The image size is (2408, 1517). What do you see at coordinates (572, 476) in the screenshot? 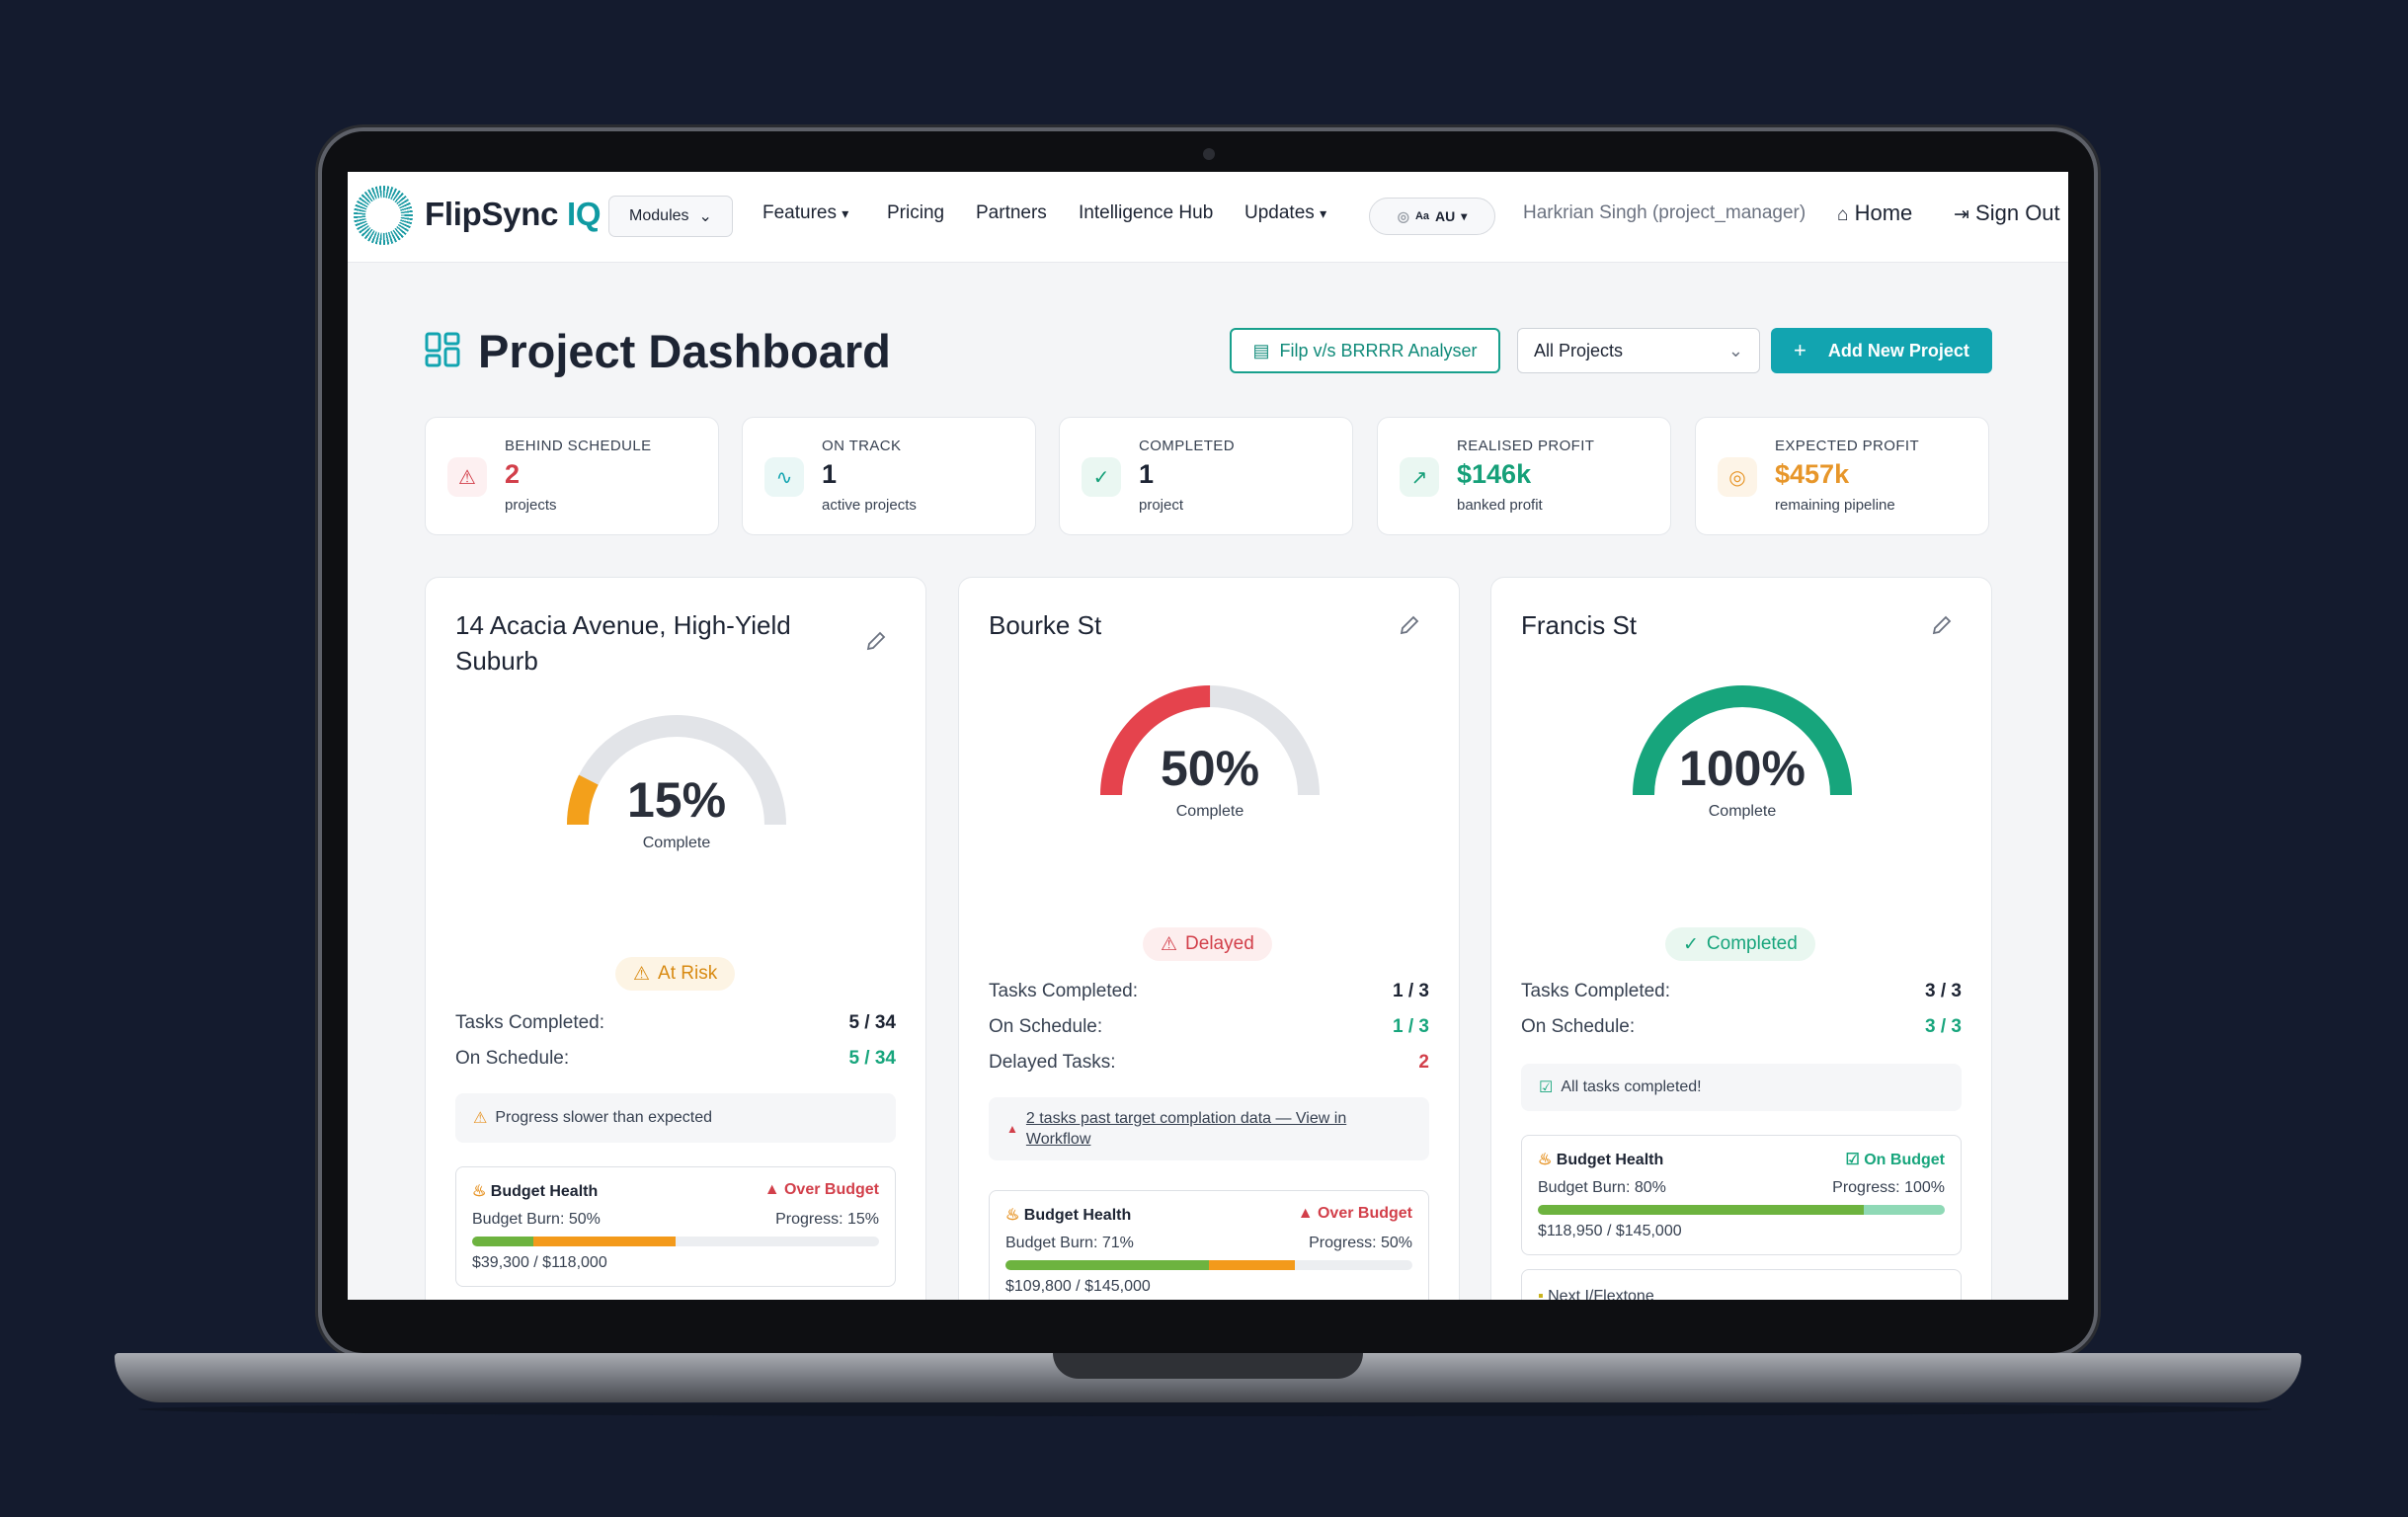
I see `stat-behind-schedule: ⚠ BEHIND SCHEDULE 2 projects` at bounding box center [572, 476].